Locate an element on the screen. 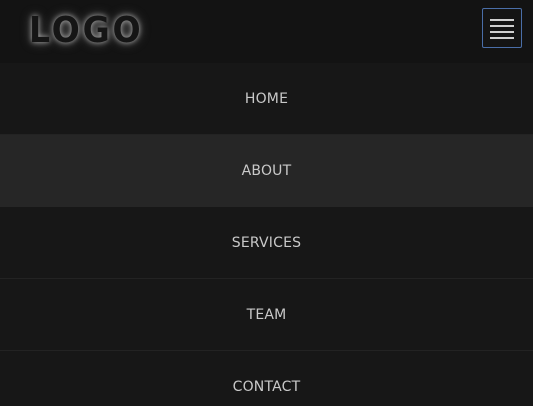  menu-toggle-button is located at coordinates (502, 28).